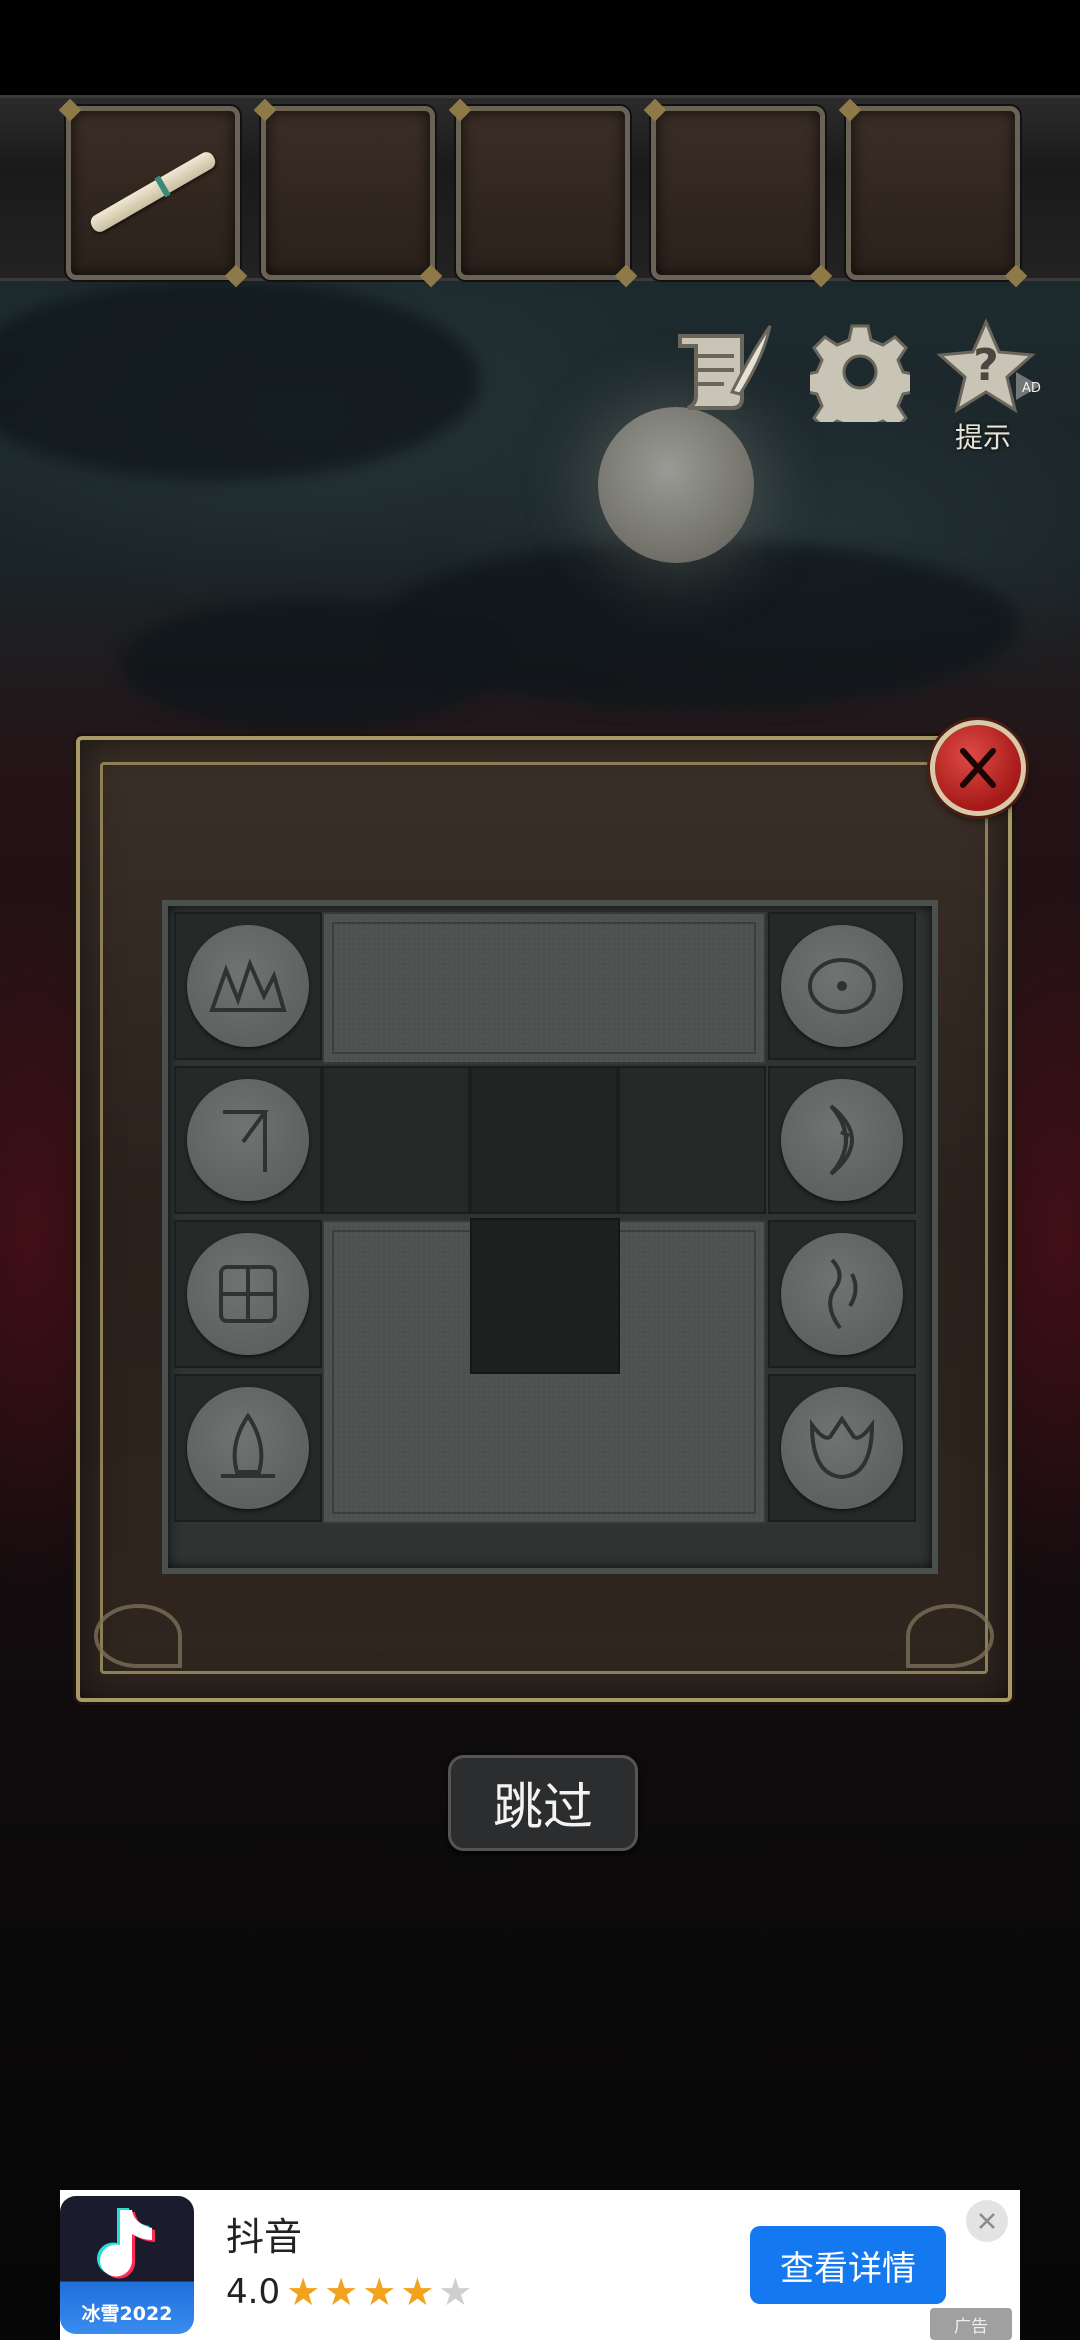 The width and height of the screenshot is (1080, 2340). What do you see at coordinates (842, 1448) in the screenshot?
I see `flower-rune-icon` at bounding box center [842, 1448].